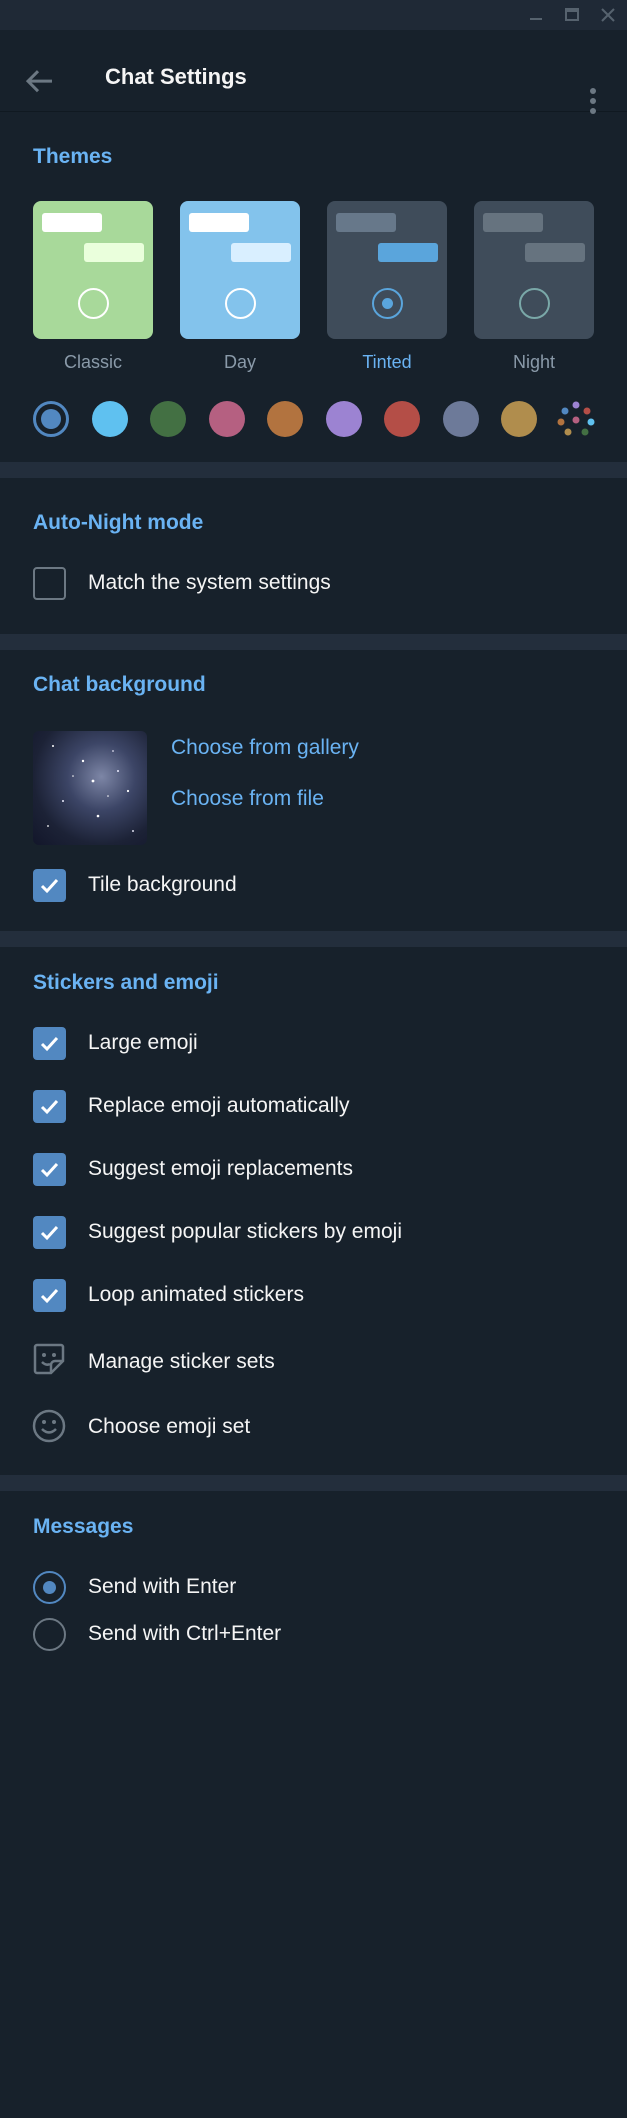 The image size is (627, 2118). Describe the element at coordinates (93, 270) in the screenshot. I see `theme-card-classic` at that location.